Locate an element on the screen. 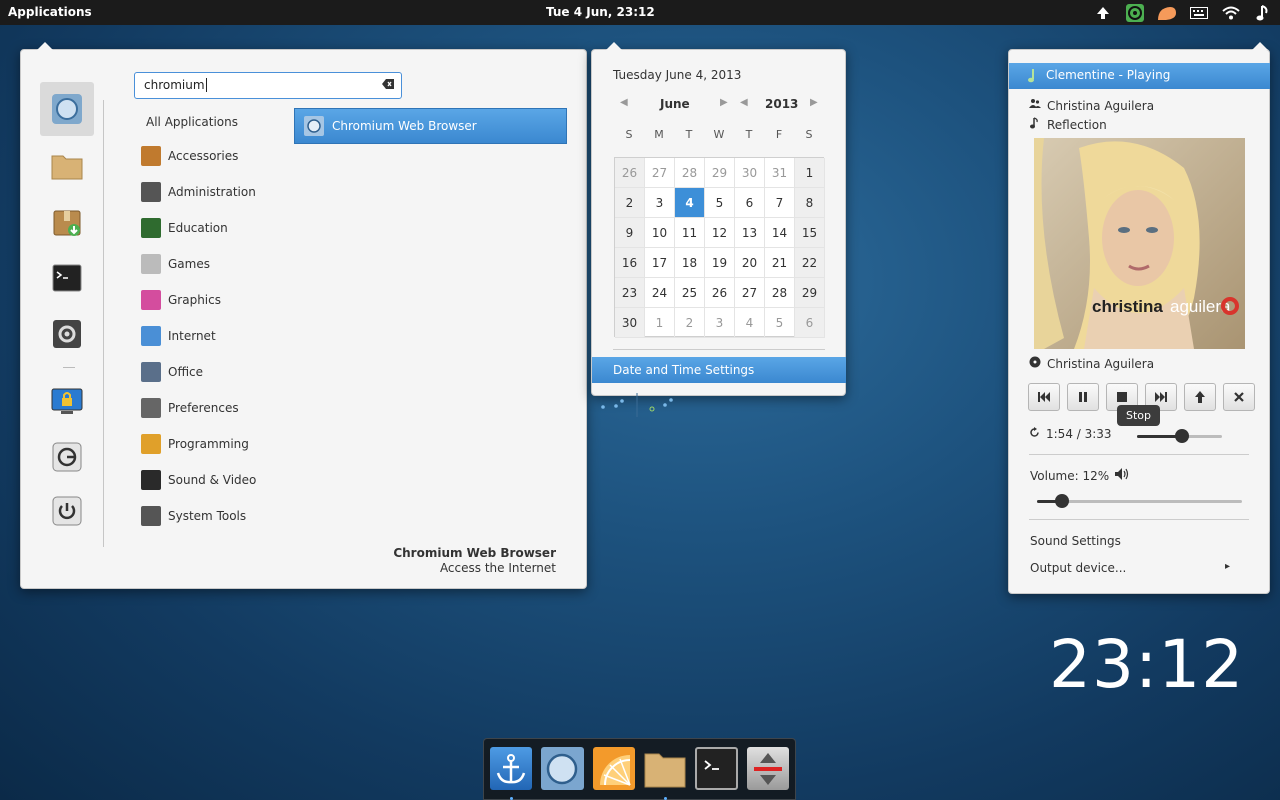 Image resolution: width=1280 pixels, height=800 pixels. applications-button: Applications is located at coordinates (50, 12).